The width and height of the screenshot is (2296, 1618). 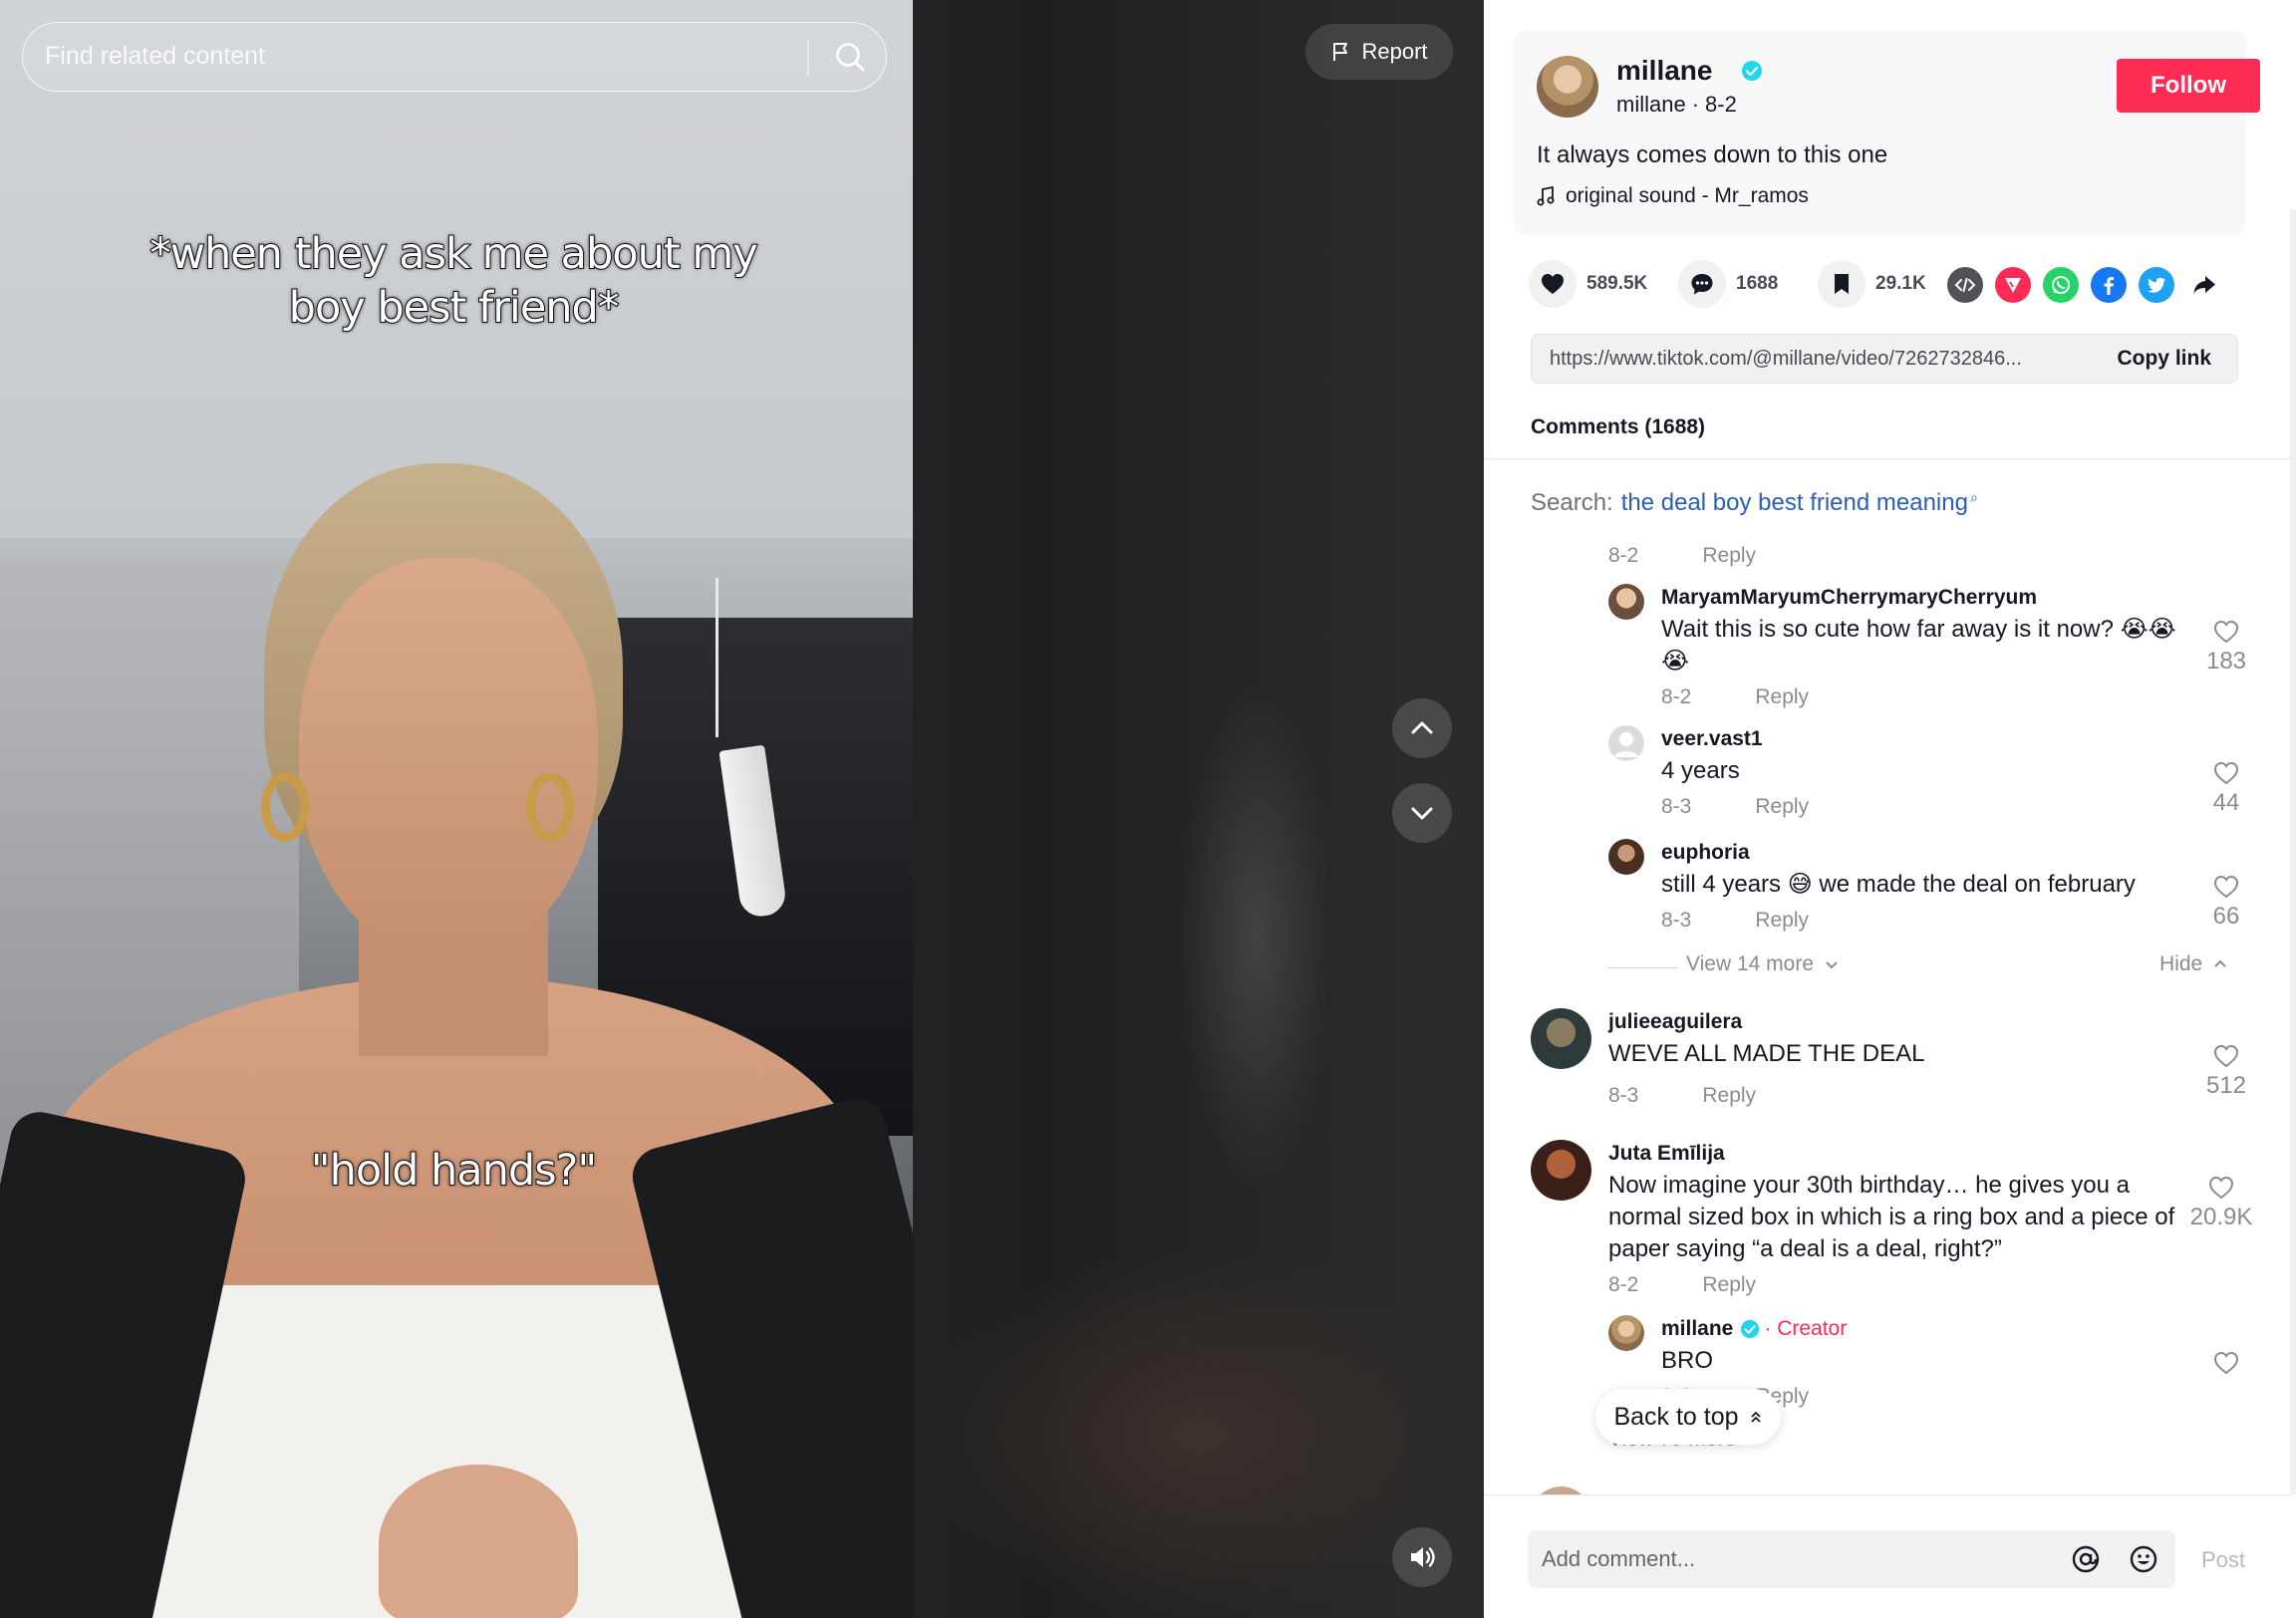 I want to click on share-more-button, so click(x=2204, y=285).